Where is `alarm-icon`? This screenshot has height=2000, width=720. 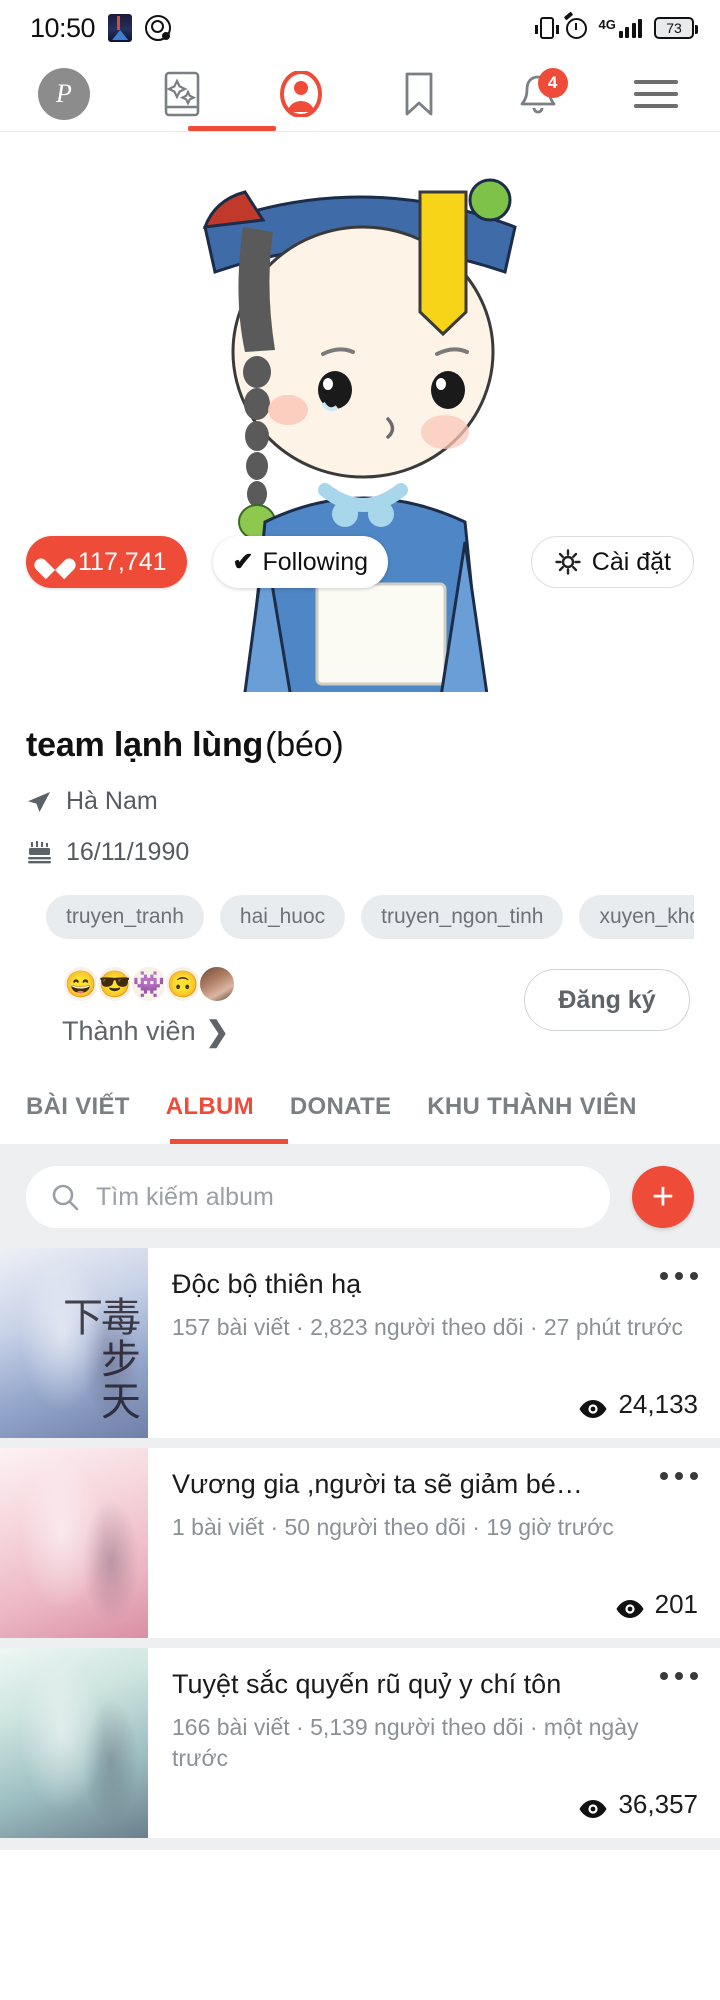
alarm-icon is located at coordinates (576, 28).